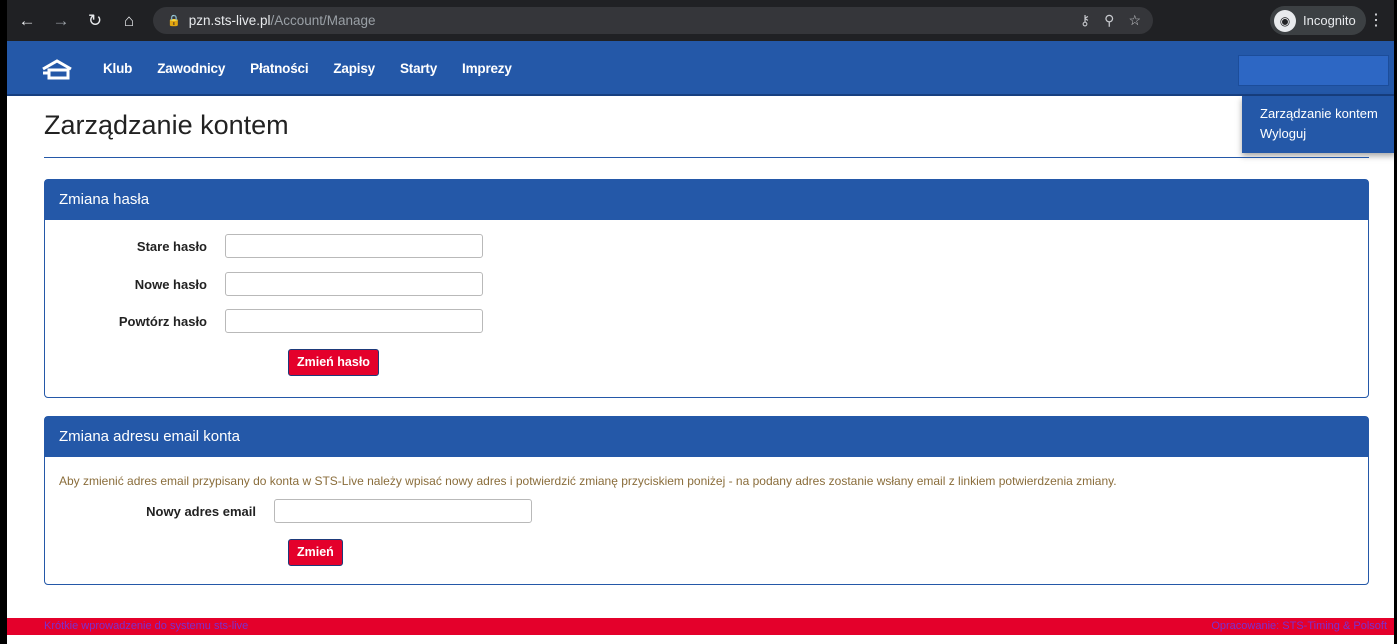 The width and height of the screenshot is (1397, 644). Describe the element at coordinates (706, 157) in the screenshot. I see `title-divider` at that location.